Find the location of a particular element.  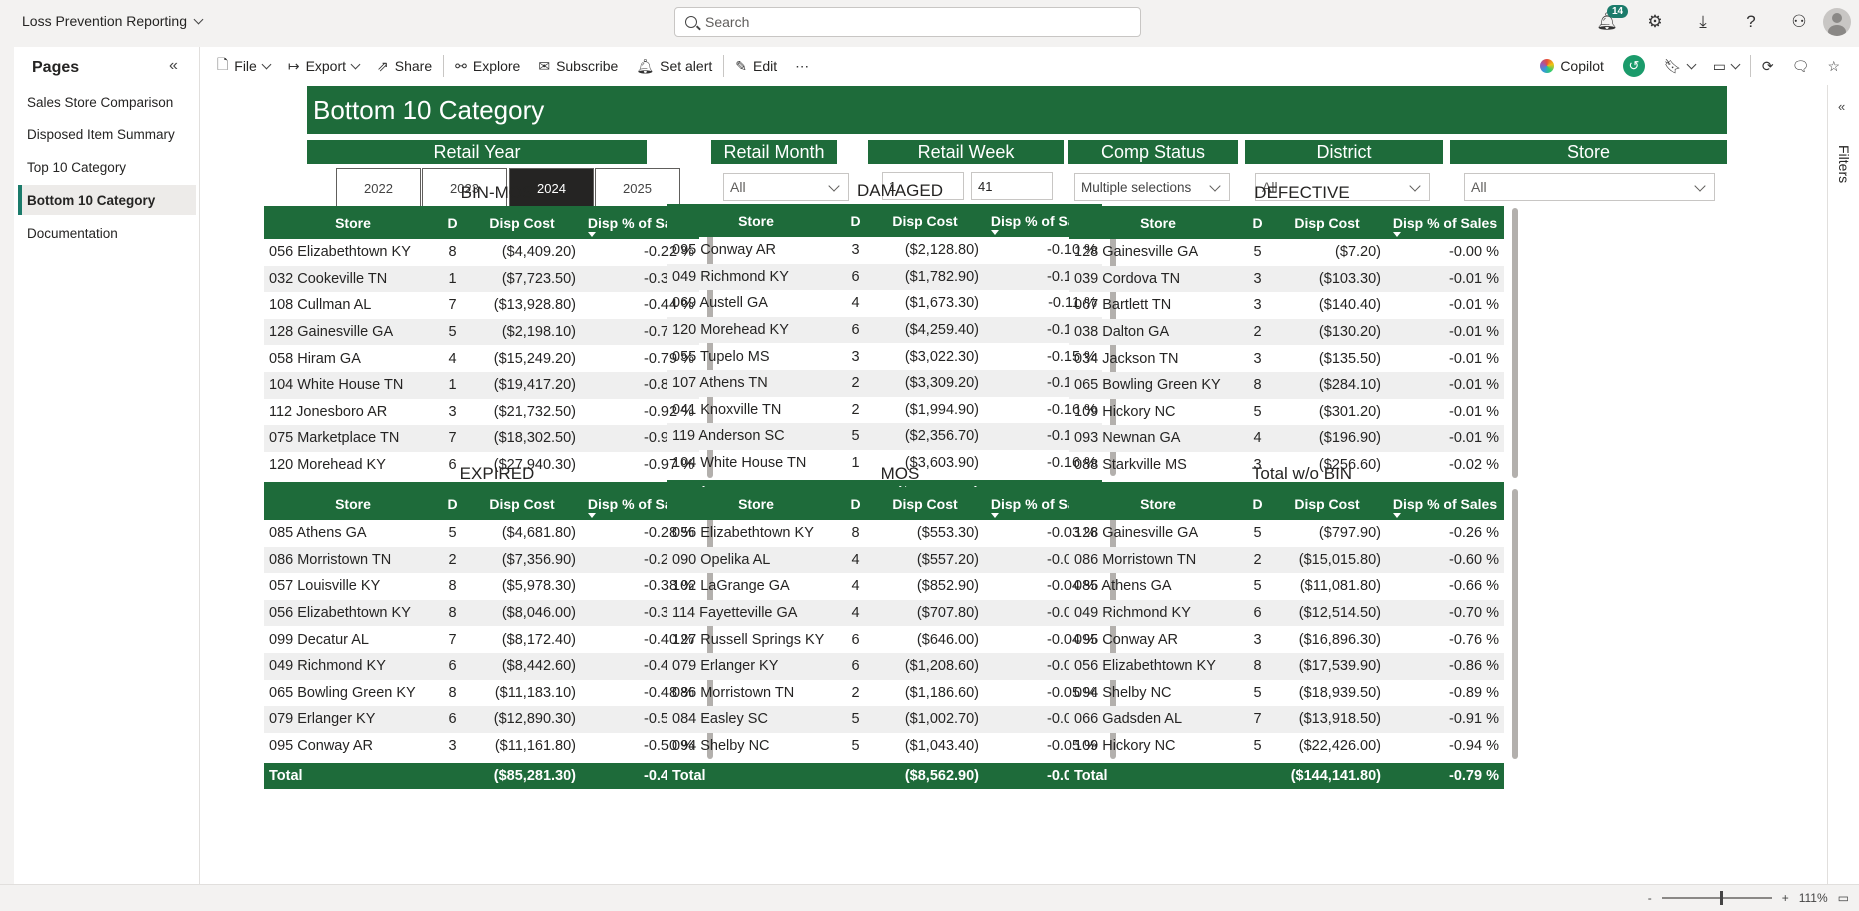

table-row: 085 Athens GA 5 ($4,681.80) -0.28 % is located at coordinates (481, 533).